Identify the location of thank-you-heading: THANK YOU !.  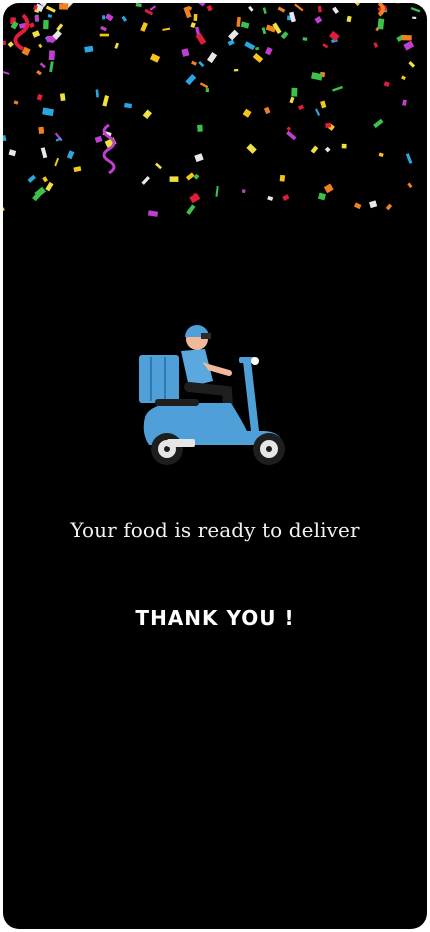
(215, 618).